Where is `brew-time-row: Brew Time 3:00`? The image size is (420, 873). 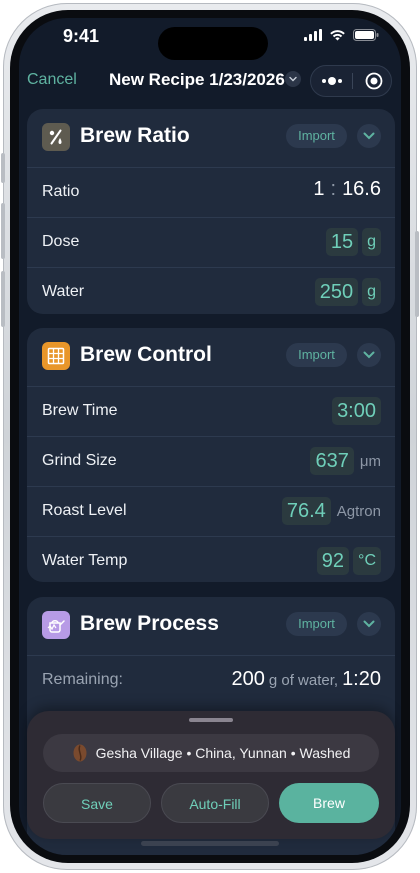 brew-time-row: Brew Time 3:00 is located at coordinates (211, 412).